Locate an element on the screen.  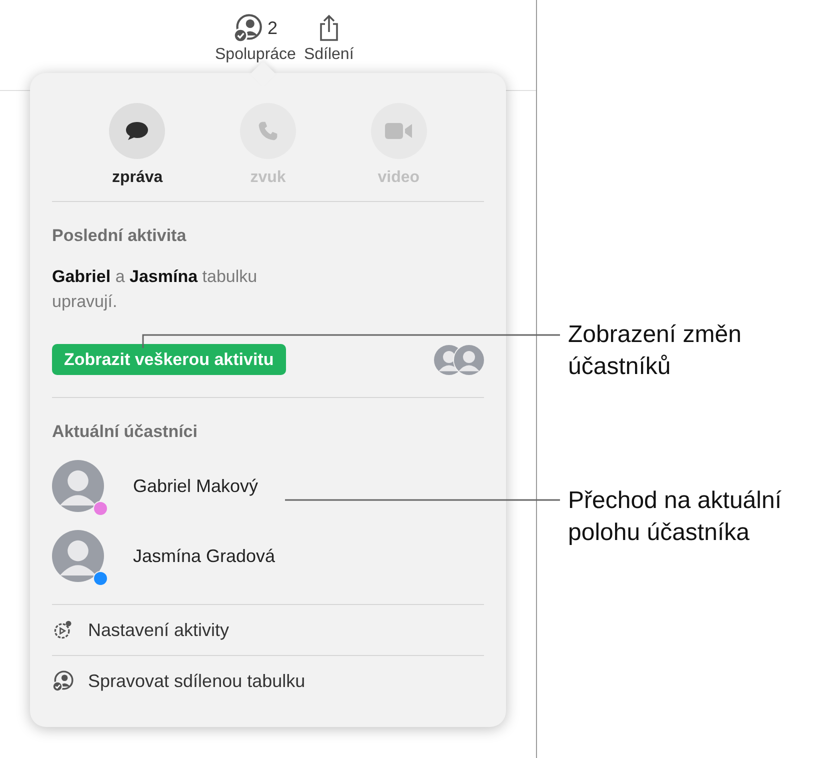
activity-summary: Gabriel a Jasmína tabulku upravují. is located at coordinates (155, 289).